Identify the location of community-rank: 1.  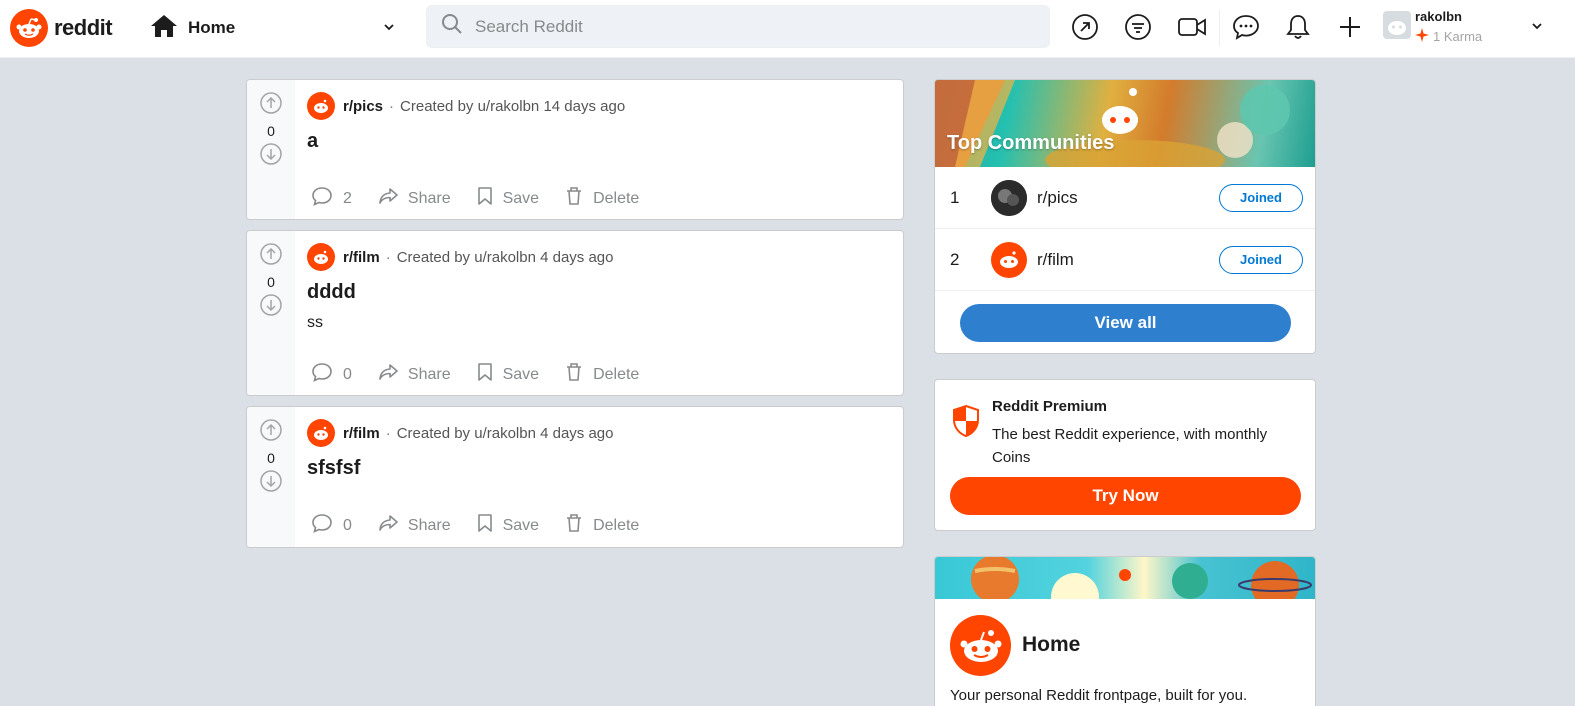
(955, 197).